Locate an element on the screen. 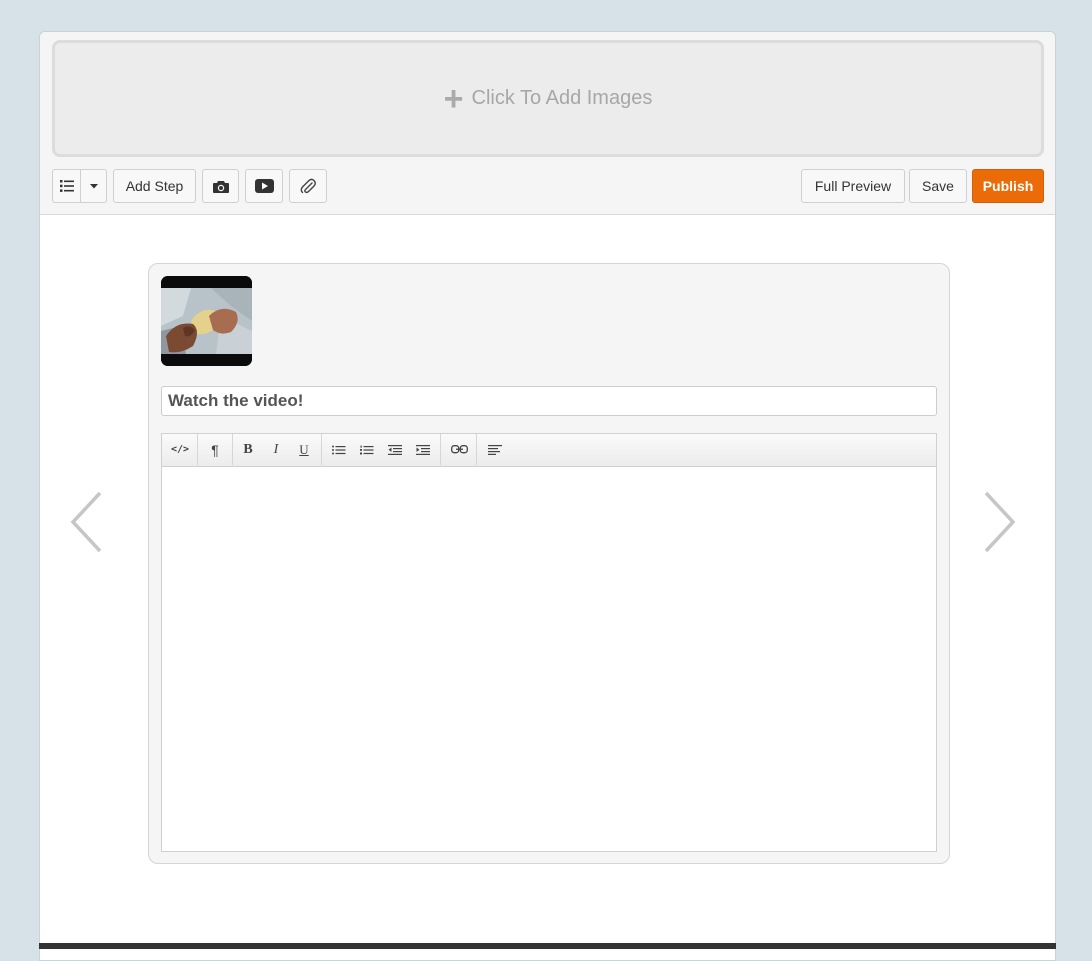 Image resolution: width=1092 pixels, height=961 pixels. add-images-dropzone: + Click To Add Images is located at coordinates (548, 98).